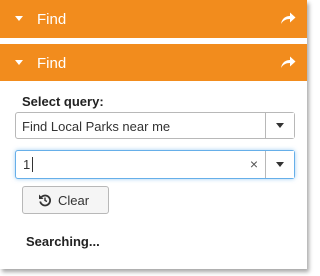  What do you see at coordinates (63, 101) in the screenshot?
I see `select-query-label: Select query:` at bounding box center [63, 101].